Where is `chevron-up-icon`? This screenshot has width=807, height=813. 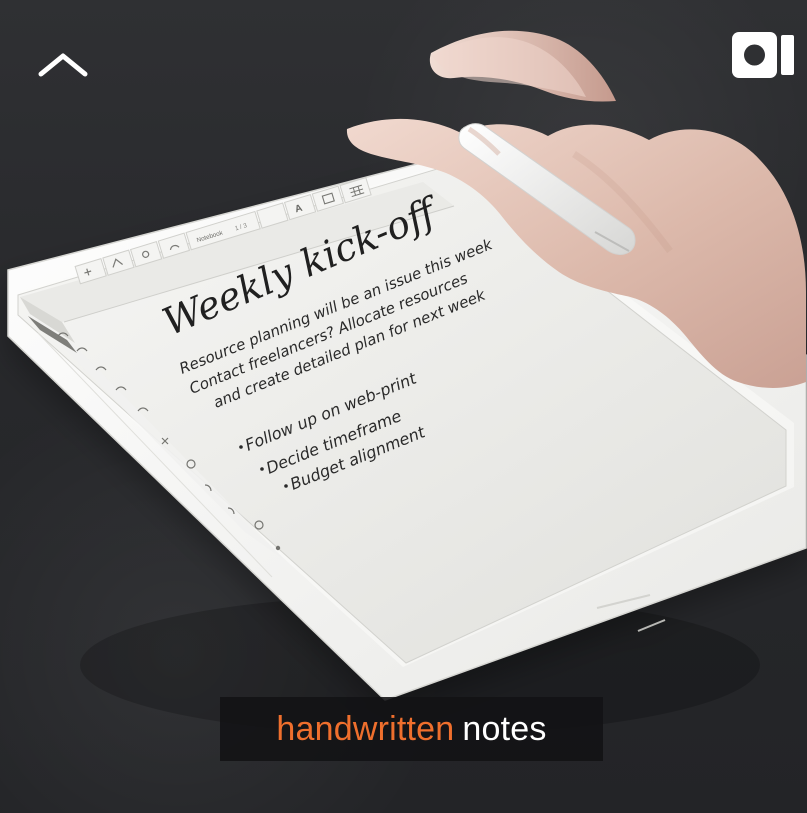
chevron-up-icon is located at coordinates (63, 66).